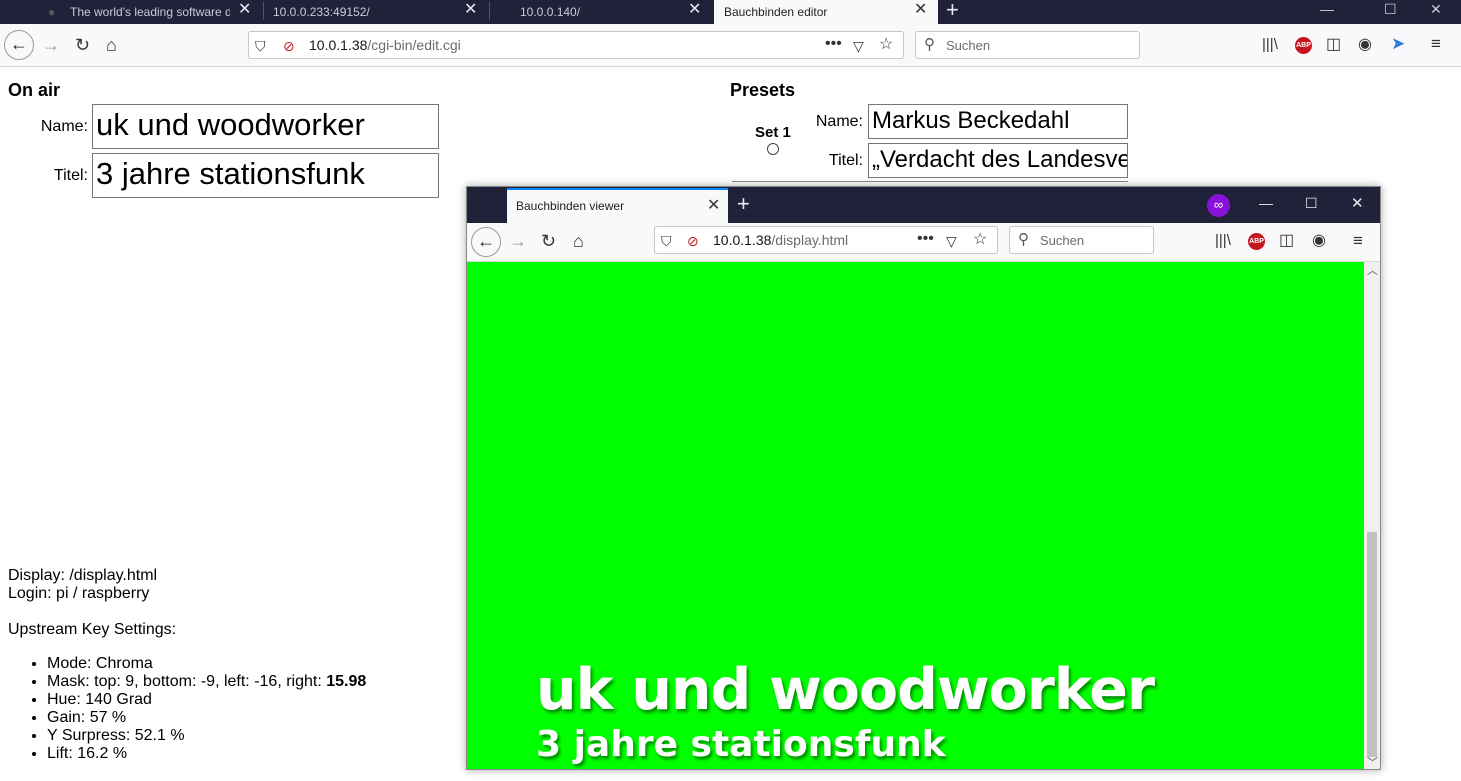  What do you see at coordinates (34, 90) in the screenshot?
I see `on-air-heading: On air` at bounding box center [34, 90].